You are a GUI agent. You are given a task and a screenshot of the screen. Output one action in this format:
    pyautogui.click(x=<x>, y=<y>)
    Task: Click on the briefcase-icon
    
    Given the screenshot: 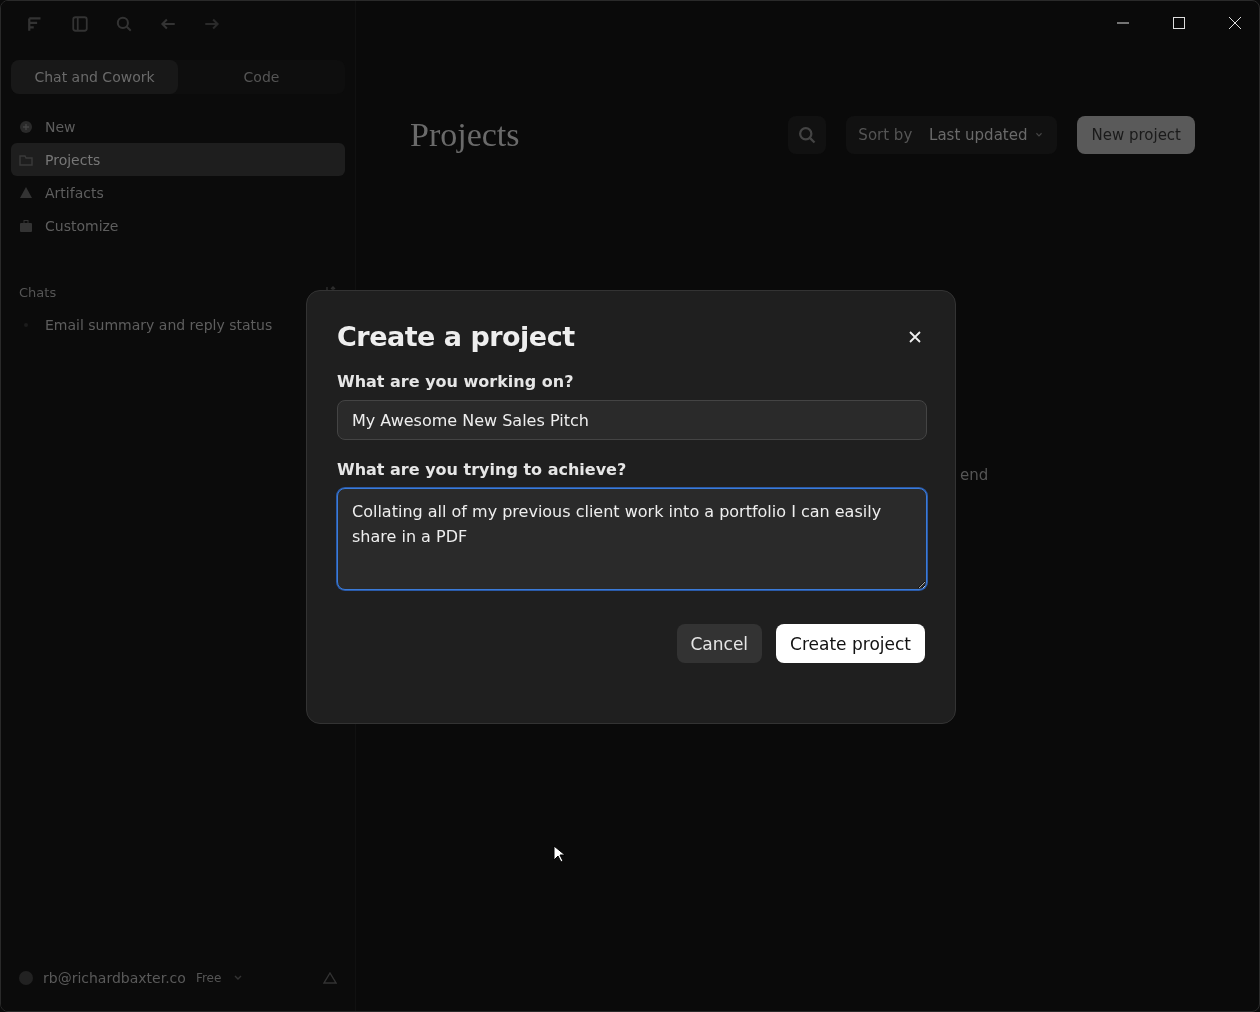 What is the action you would take?
    pyautogui.click(x=26, y=225)
    